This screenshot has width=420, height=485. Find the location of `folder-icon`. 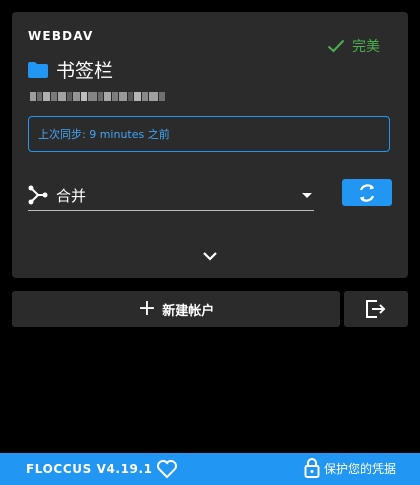

folder-icon is located at coordinates (38, 69).